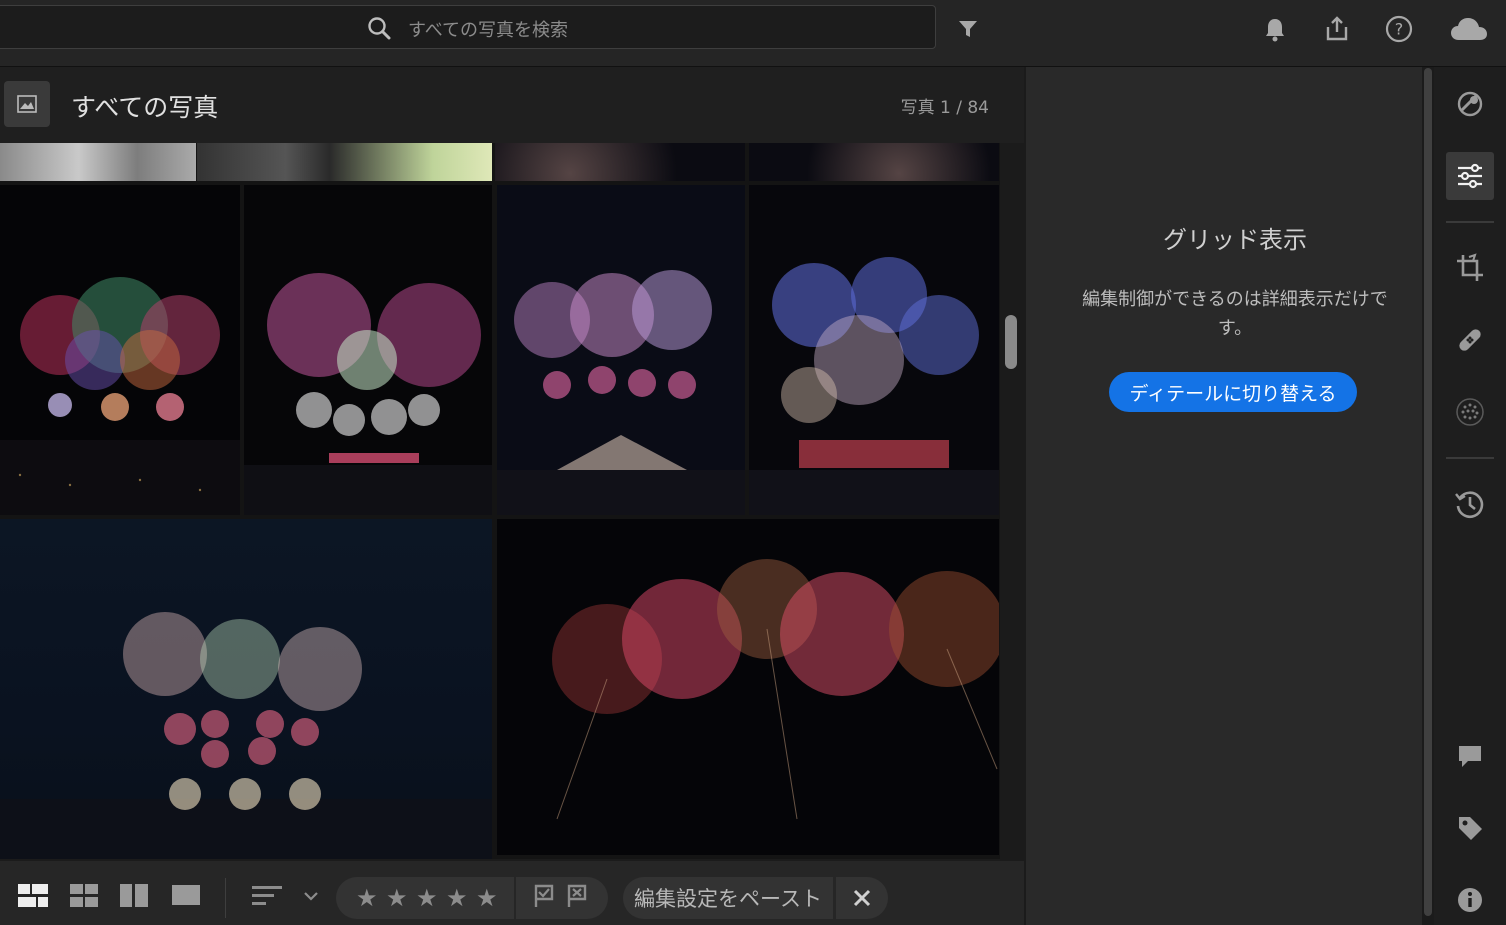 Image resolution: width=1506 pixels, height=925 pixels. Describe the element at coordinates (515, 898) in the screenshot. I see `rating-divider` at that location.